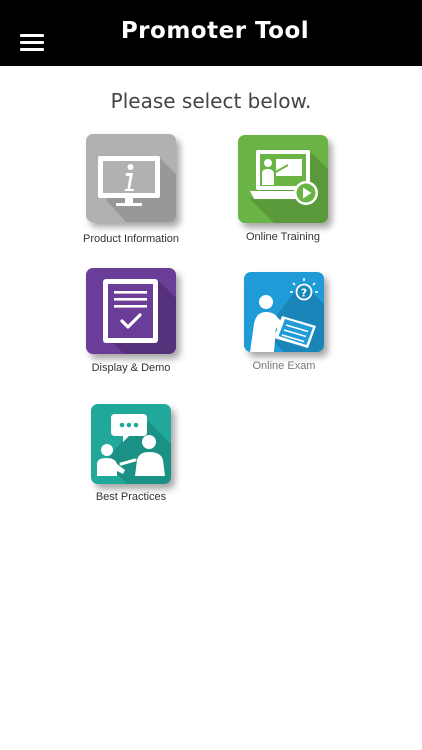 The image size is (422, 750). I want to click on tile-best-practices: Best Practices, so click(131, 455).